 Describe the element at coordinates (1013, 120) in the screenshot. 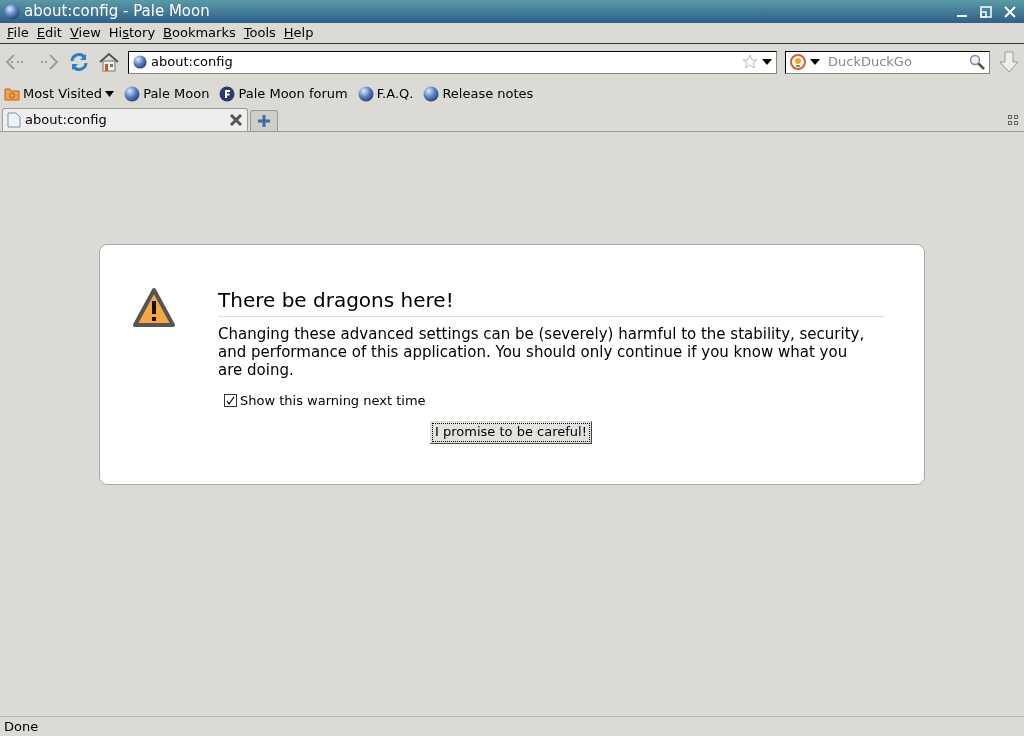

I see `tab-grid-icon` at that location.